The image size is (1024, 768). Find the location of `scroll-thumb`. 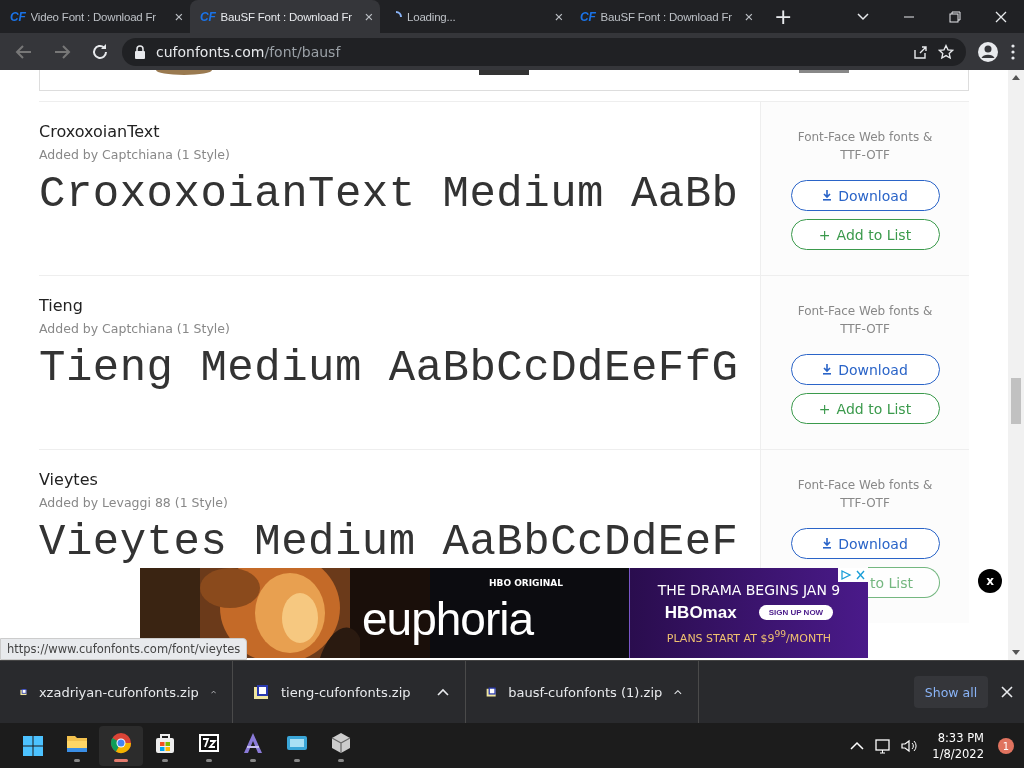

scroll-thumb is located at coordinates (1016, 401).